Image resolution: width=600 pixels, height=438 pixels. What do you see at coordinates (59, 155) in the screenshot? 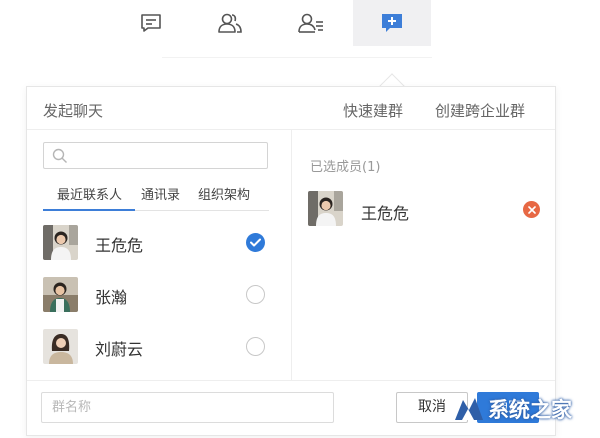
I see `search-icon` at bounding box center [59, 155].